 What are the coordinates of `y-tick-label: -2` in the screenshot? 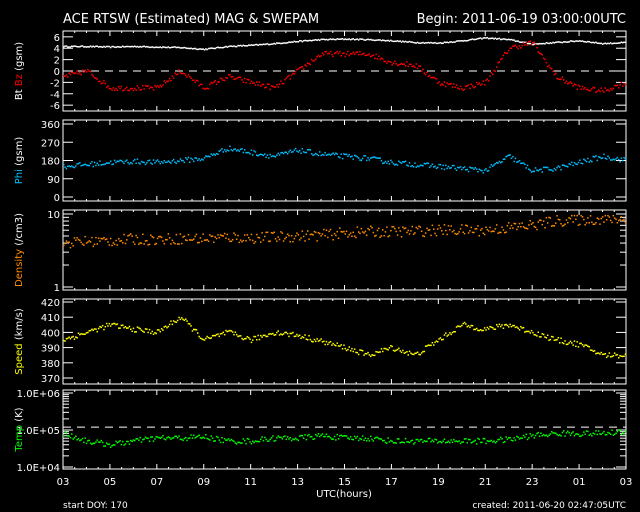 It's located at (55, 83).